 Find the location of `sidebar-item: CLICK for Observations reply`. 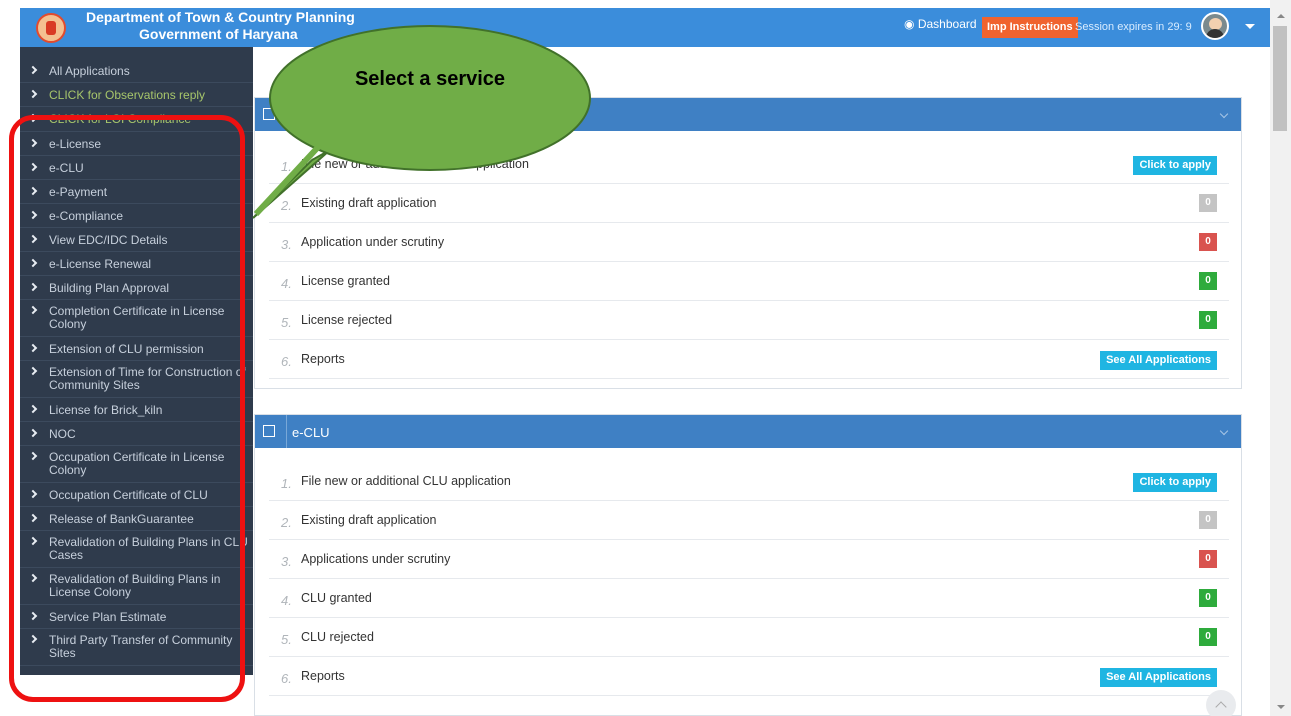

sidebar-item: CLICK for Observations reply is located at coordinates (136, 95).